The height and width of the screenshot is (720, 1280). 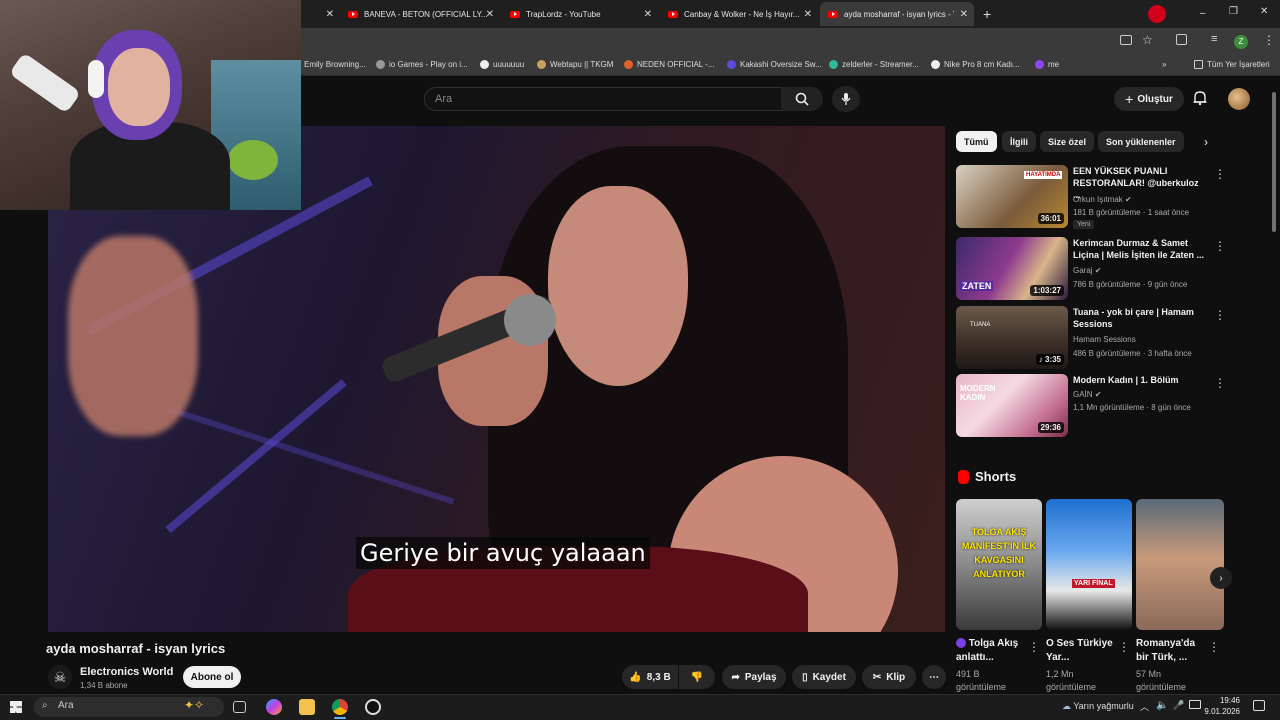 I want to click on search-button, so click(x=802, y=99).